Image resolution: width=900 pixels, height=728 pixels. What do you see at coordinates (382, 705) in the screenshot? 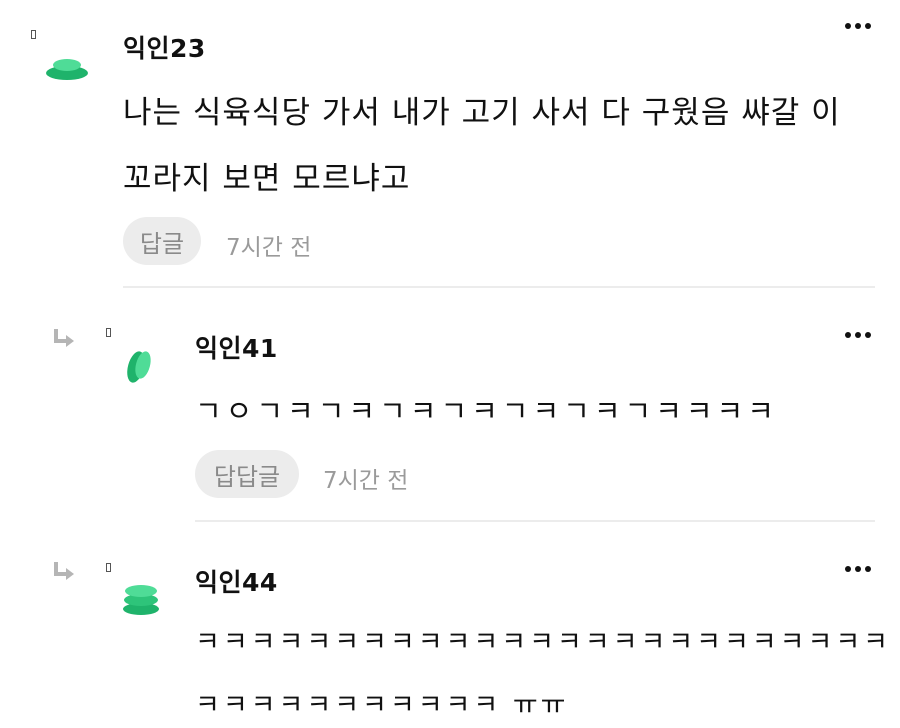
I see `comment-text-line: ㅋㅋㅋㅋㅋㅋㅋㅋㅋㅋㅋ ㅠㅠ` at bounding box center [382, 705].